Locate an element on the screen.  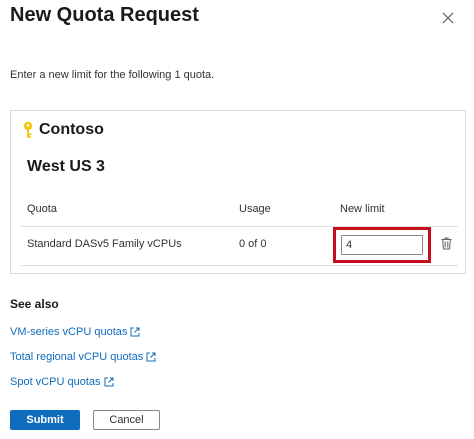
link-vm-series-vcpu-quotas: VM-series vCPU quotas is located at coordinates (75, 332).